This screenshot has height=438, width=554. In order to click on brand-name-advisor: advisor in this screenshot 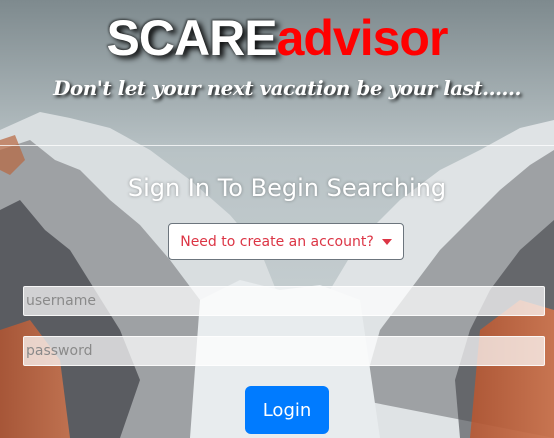, I will do `click(362, 38)`.